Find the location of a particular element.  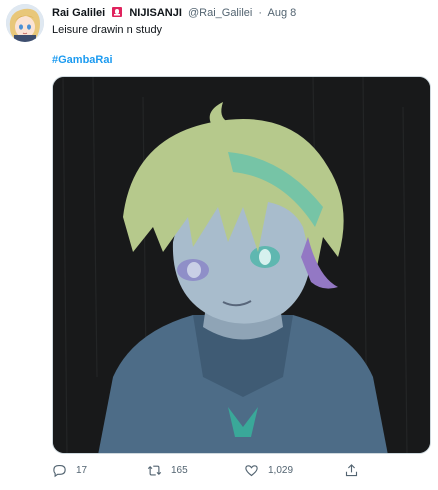

tweet-text: Leisure drawin n study is located at coordinates (107, 30).